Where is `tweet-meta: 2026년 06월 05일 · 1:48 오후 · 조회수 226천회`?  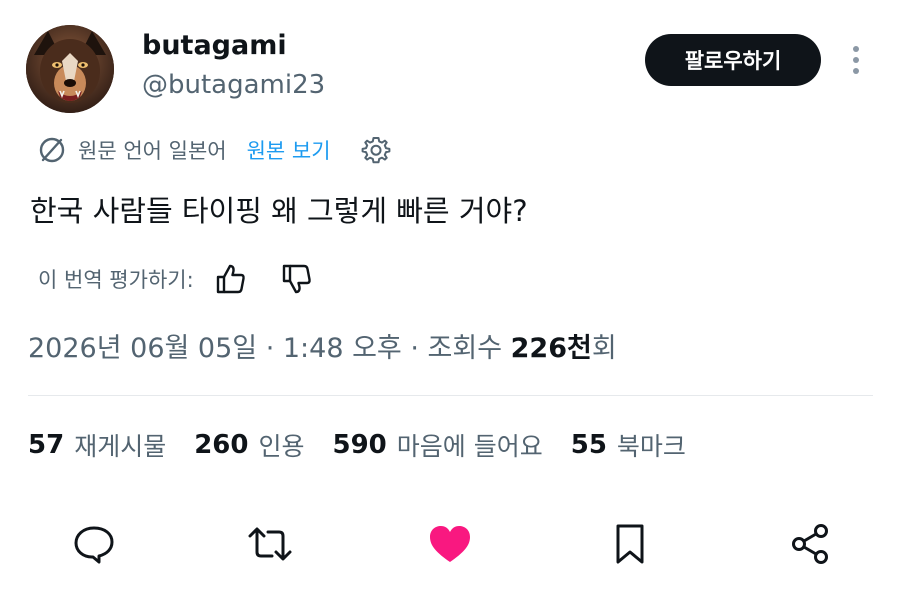
tweet-meta: 2026년 06월 05일 · 1:48 오후 · 조회수 226천회 is located at coordinates (322, 349).